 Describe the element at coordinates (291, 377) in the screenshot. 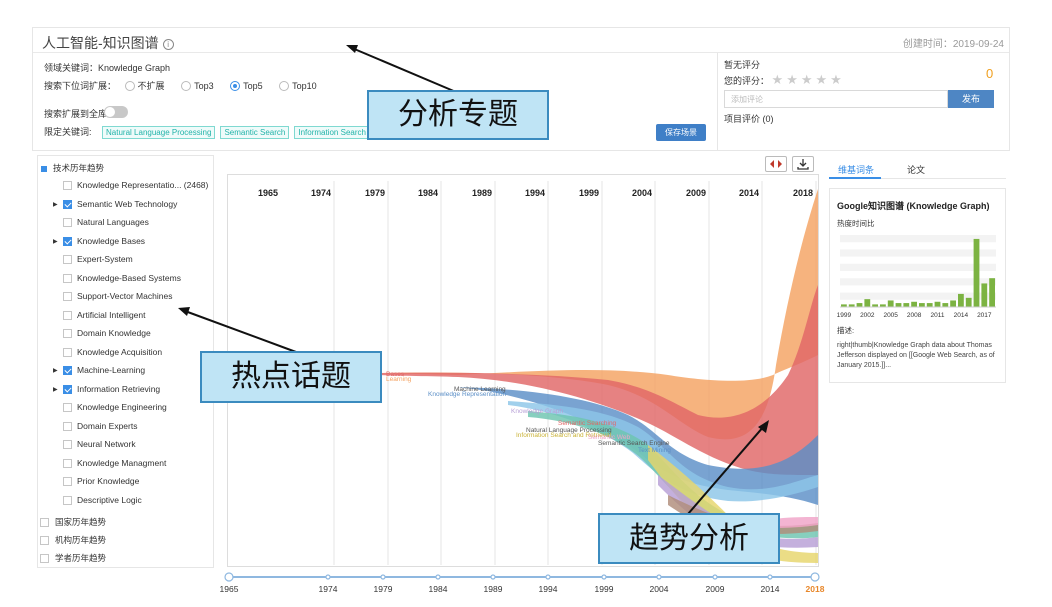

I see `callout-hot: 热点话题` at that location.